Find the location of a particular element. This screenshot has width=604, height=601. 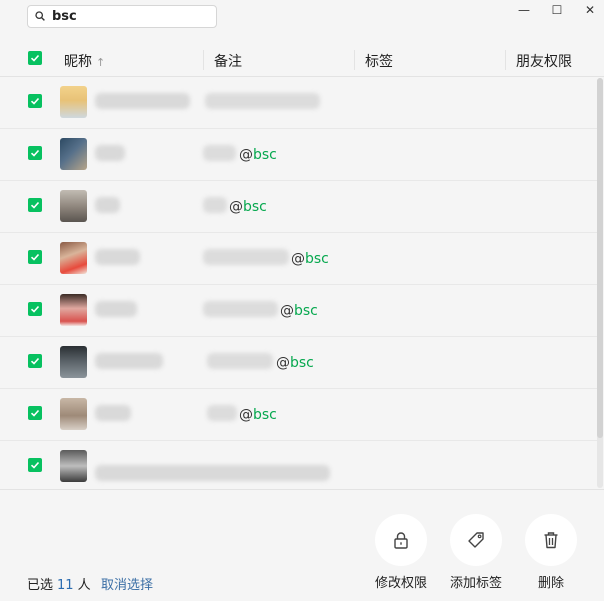

delete-button: 删除 is located at coordinates (551, 552).